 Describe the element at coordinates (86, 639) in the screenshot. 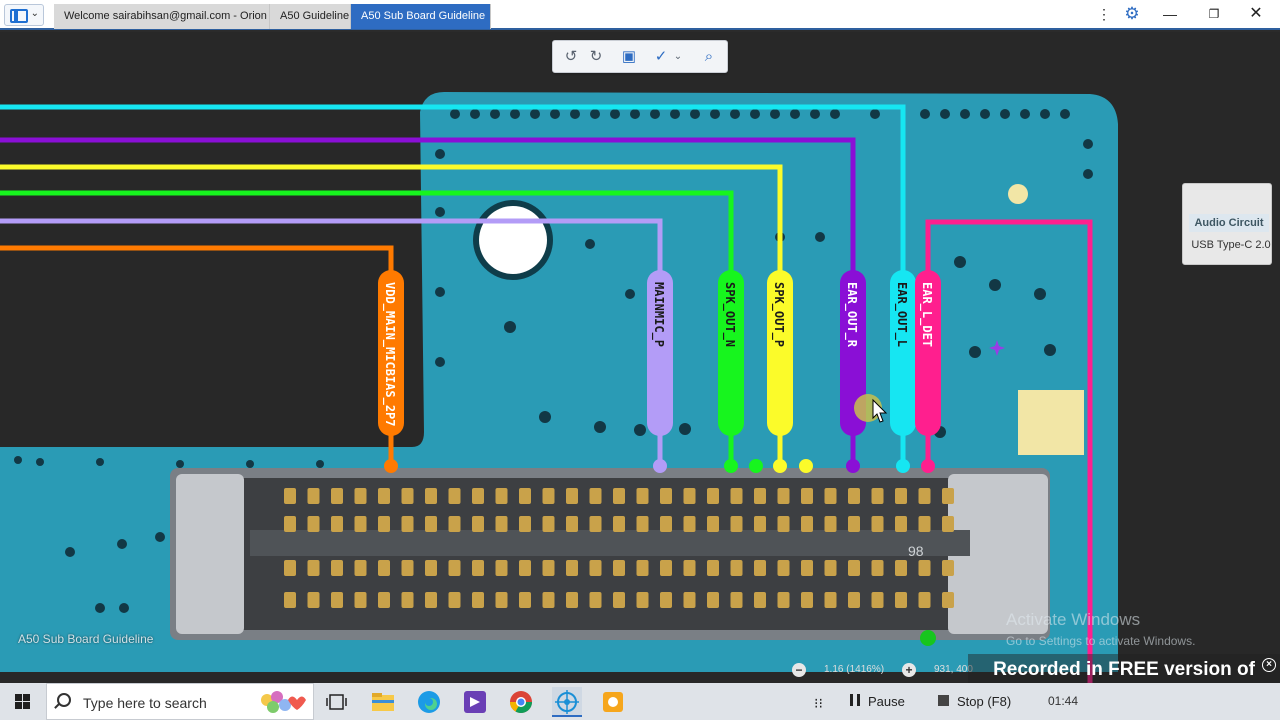

I see `board-title: A50 Sub Board Guideline` at that location.